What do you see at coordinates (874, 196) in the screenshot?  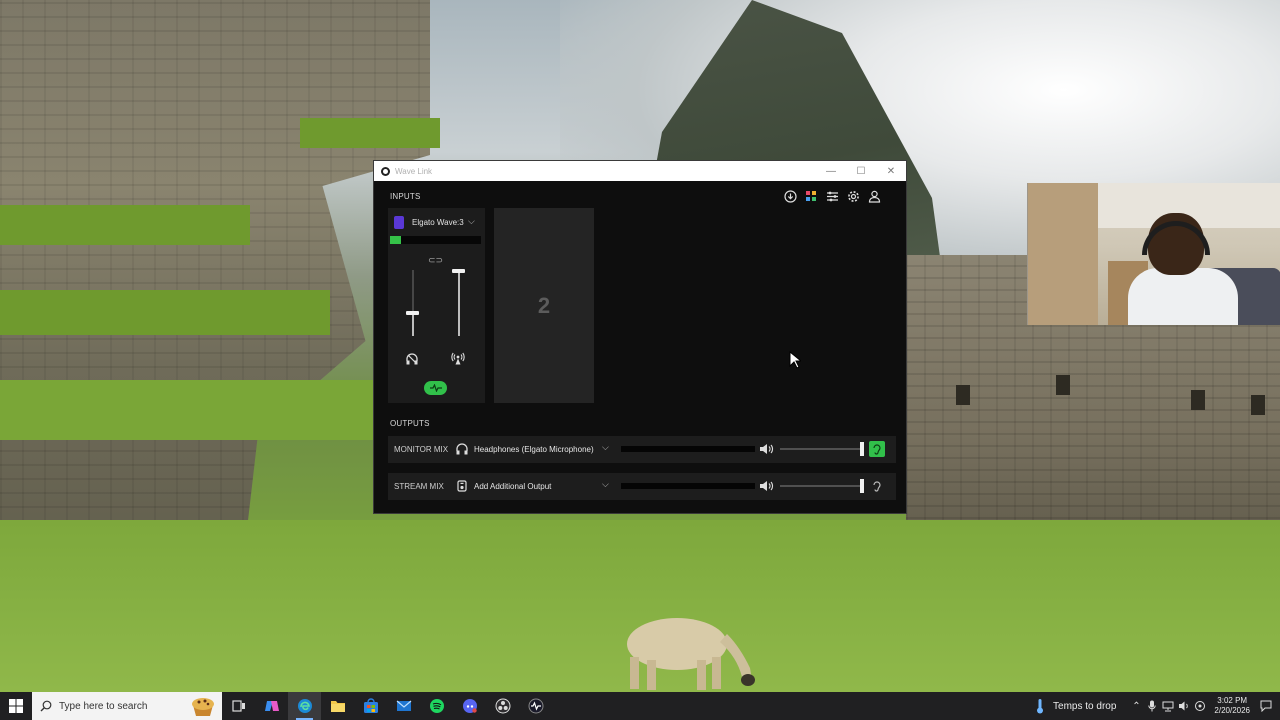 I see `account-icon` at bounding box center [874, 196].